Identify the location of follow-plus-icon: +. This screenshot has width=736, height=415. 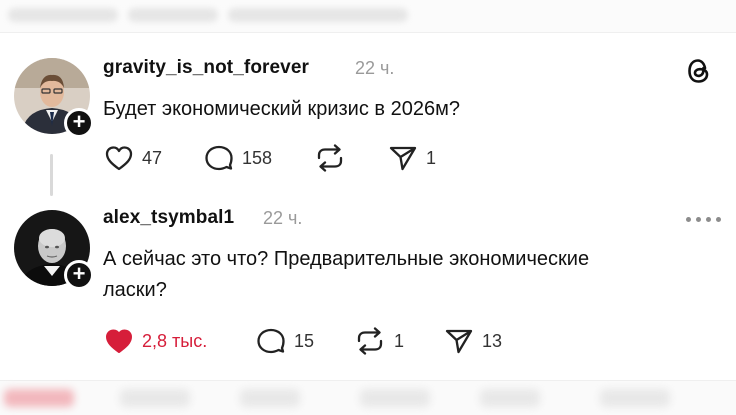
(79, 275).